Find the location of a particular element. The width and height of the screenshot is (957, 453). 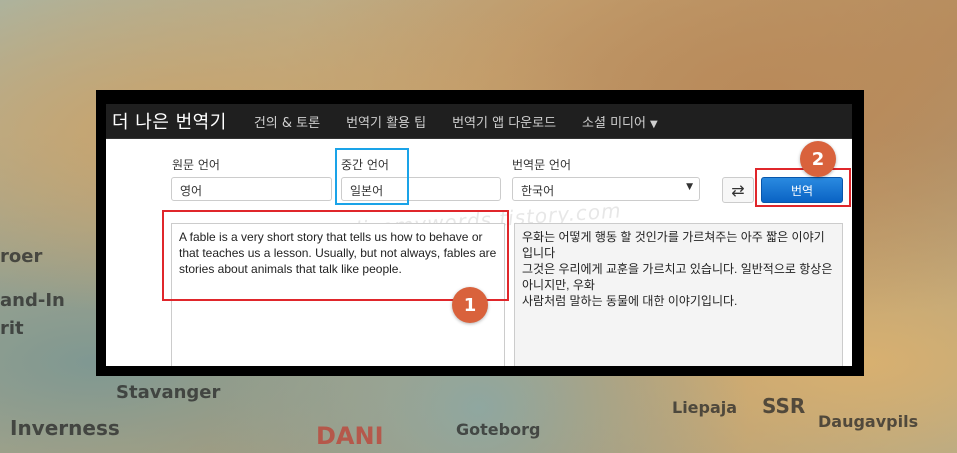

target-language-value: 한국어 is located at coordinates (538, 191).